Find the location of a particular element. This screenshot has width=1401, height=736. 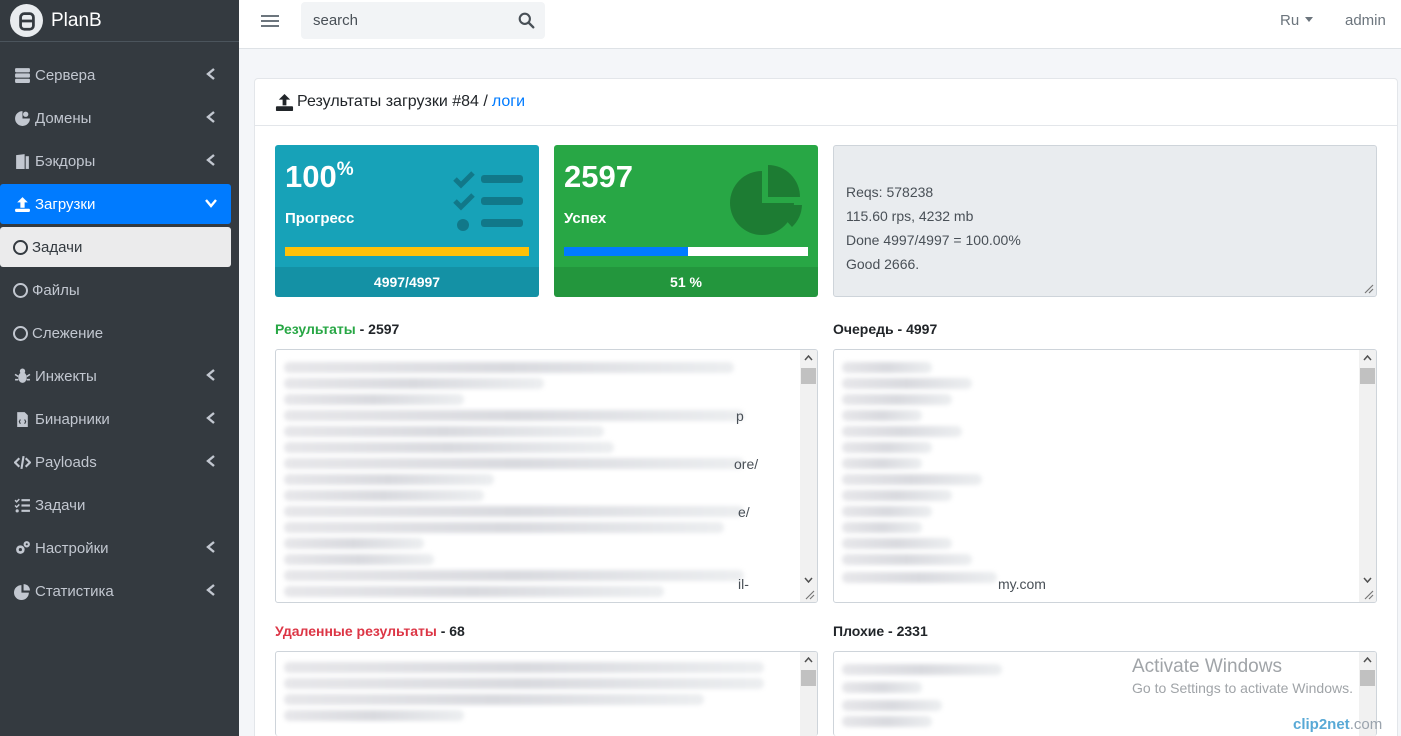

sidebar-item: Домены is located at coordinates (115, 118).